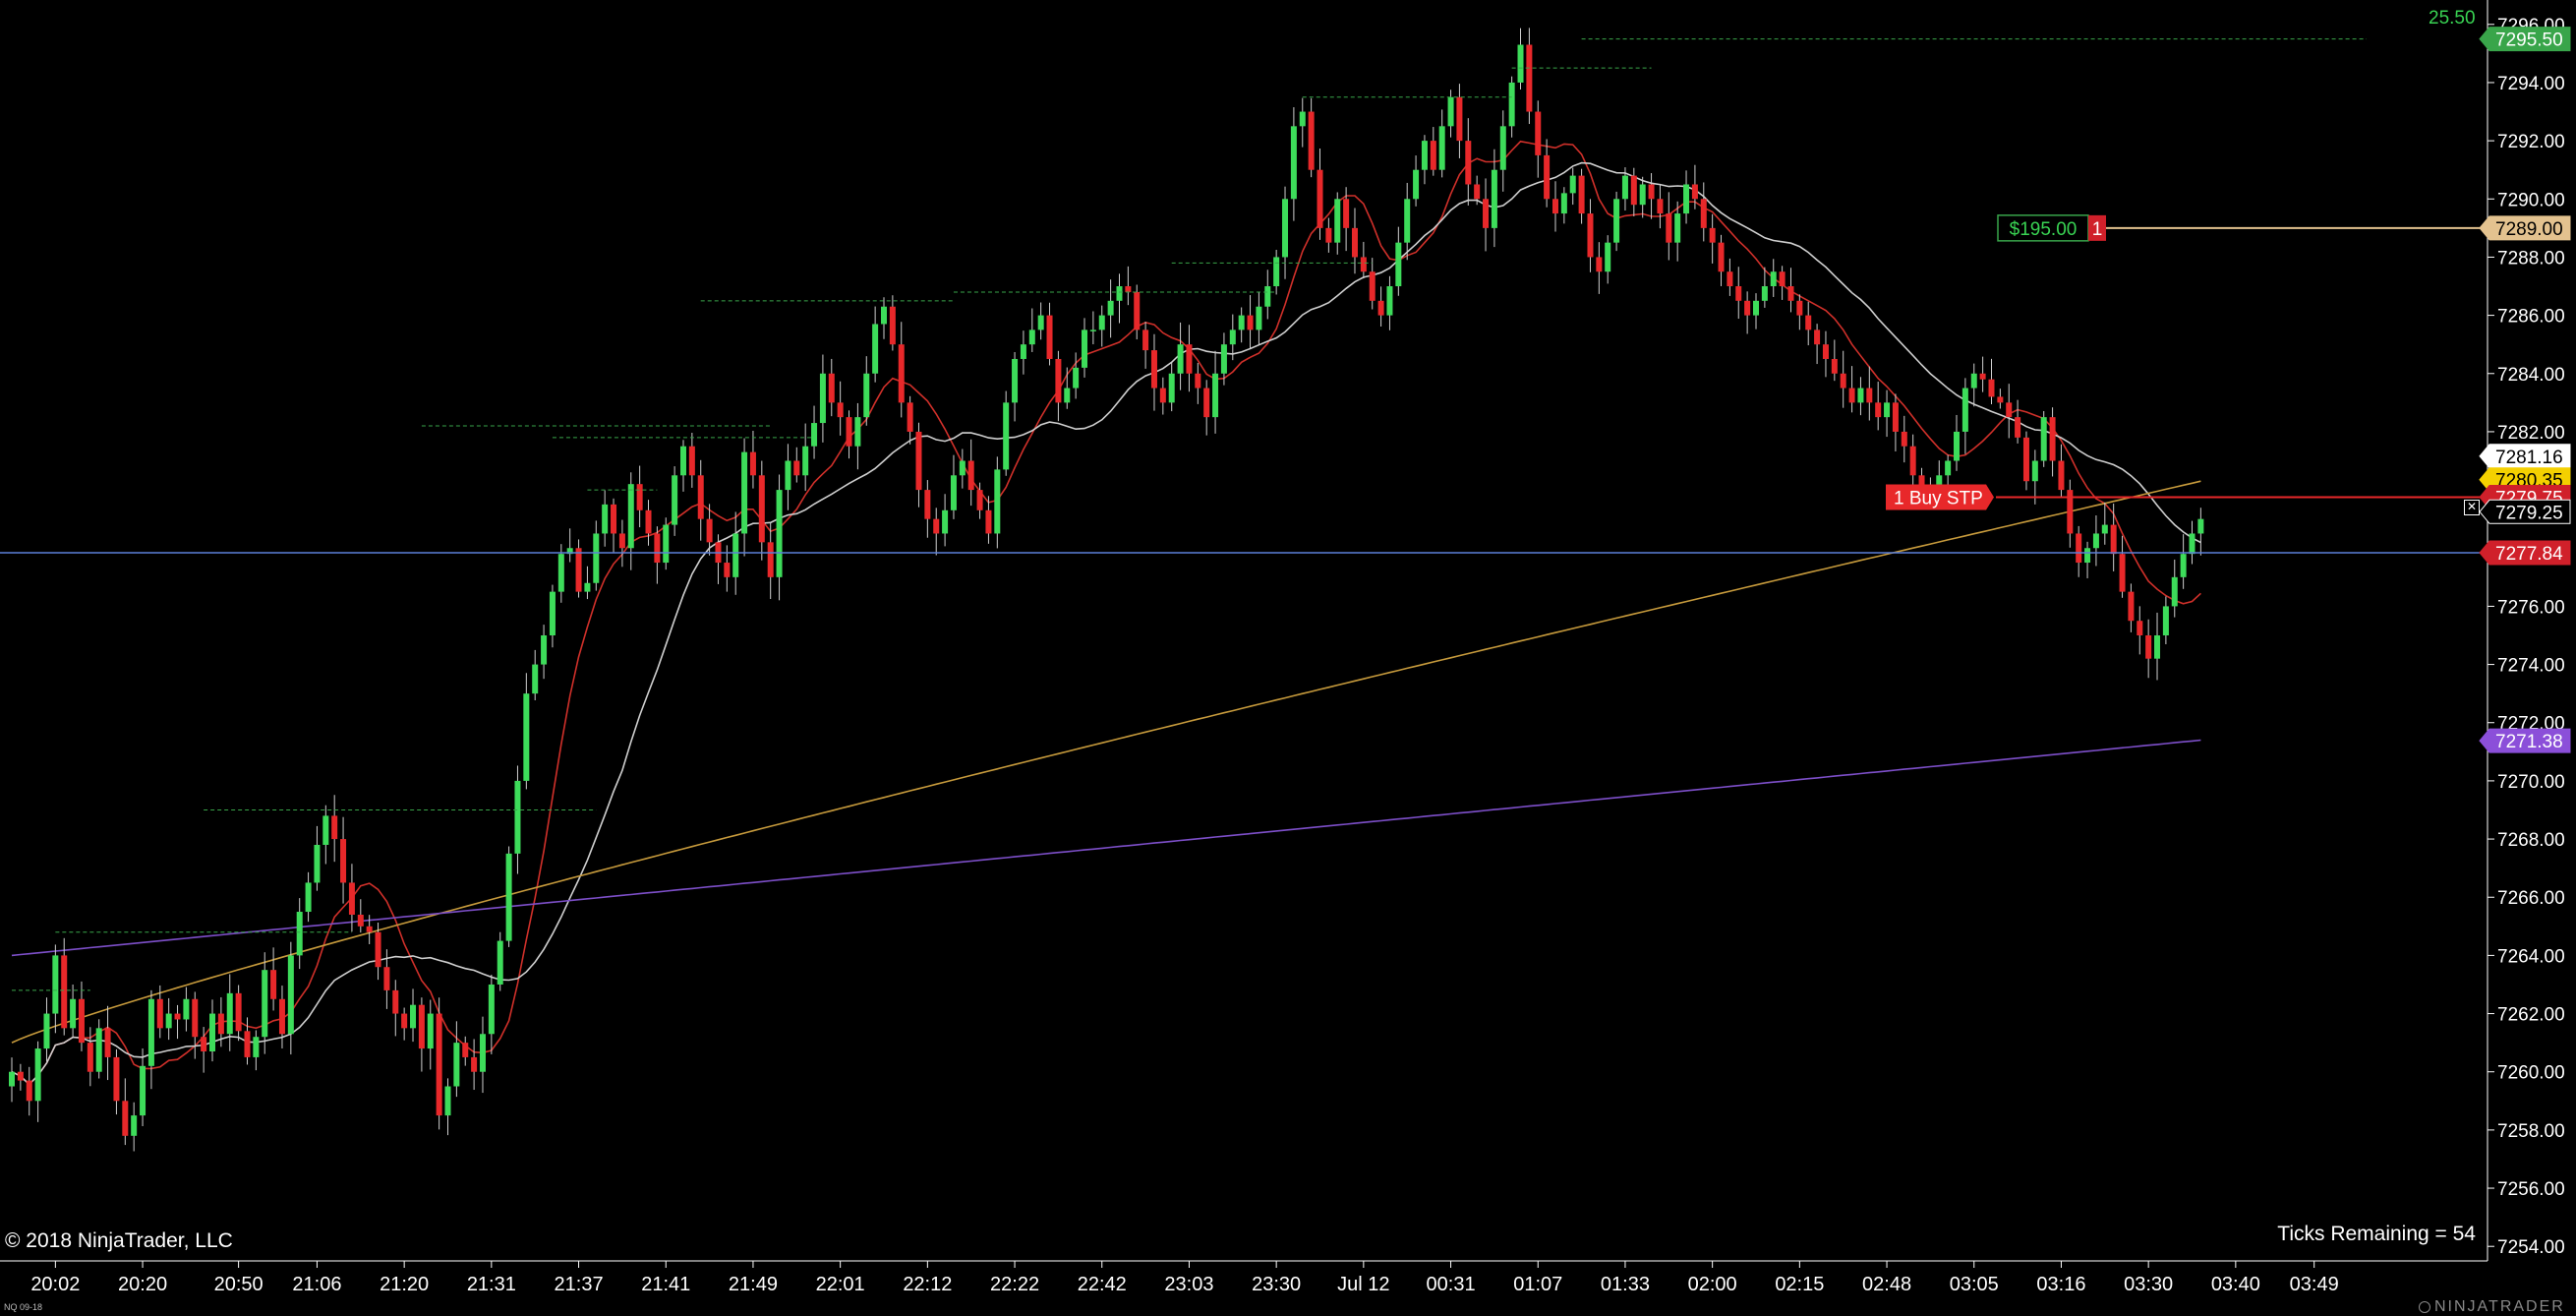 The width and height of the screenshot is (2576, 1316). What do you see at coordinates (2044, 230) in the screenshot?
I see `position-pnl-label: $195.00` at bounding box center [2044, 230].